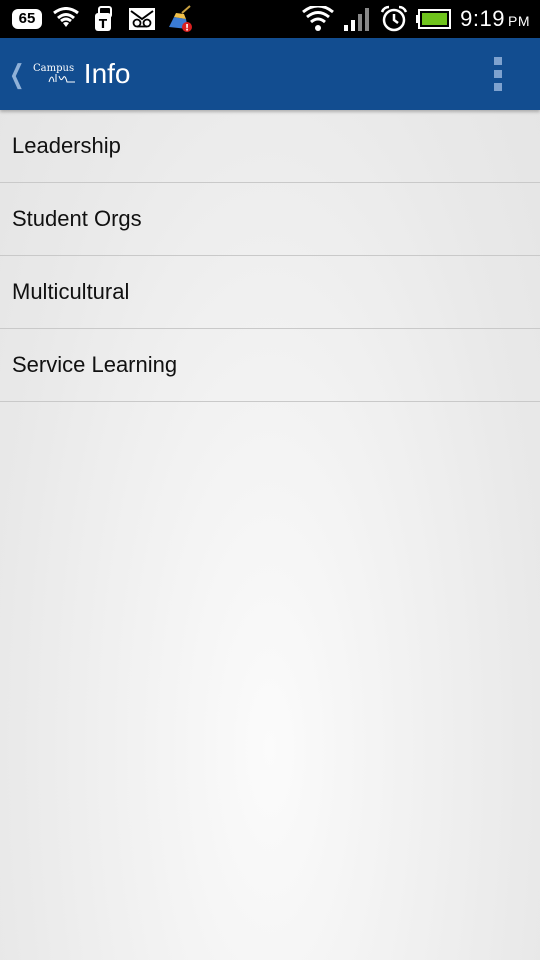 The image size is (540, 960). What do you see at coordinates (142, 19) in the screenshot?
I see `voicemail-icon` at bounding box center [142, 19].